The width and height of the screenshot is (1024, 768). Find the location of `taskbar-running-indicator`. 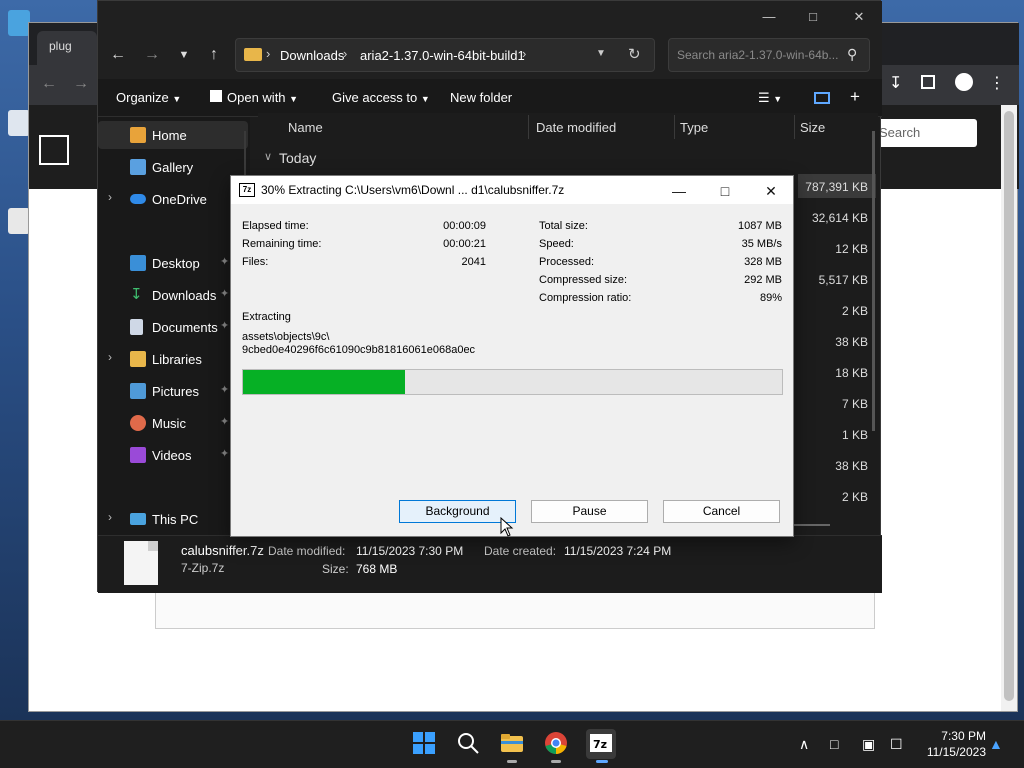

taskbar-running-indicator is located at coordinates (556, 761).